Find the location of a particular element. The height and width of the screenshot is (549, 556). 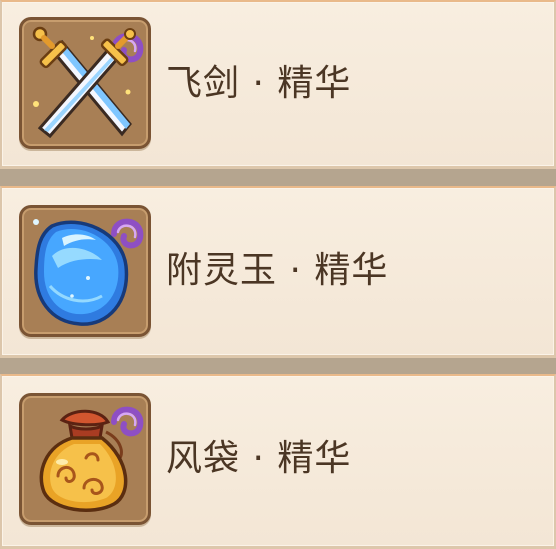

item-name: 附灵玉 · 精华 is located at coordinates (277, 270).